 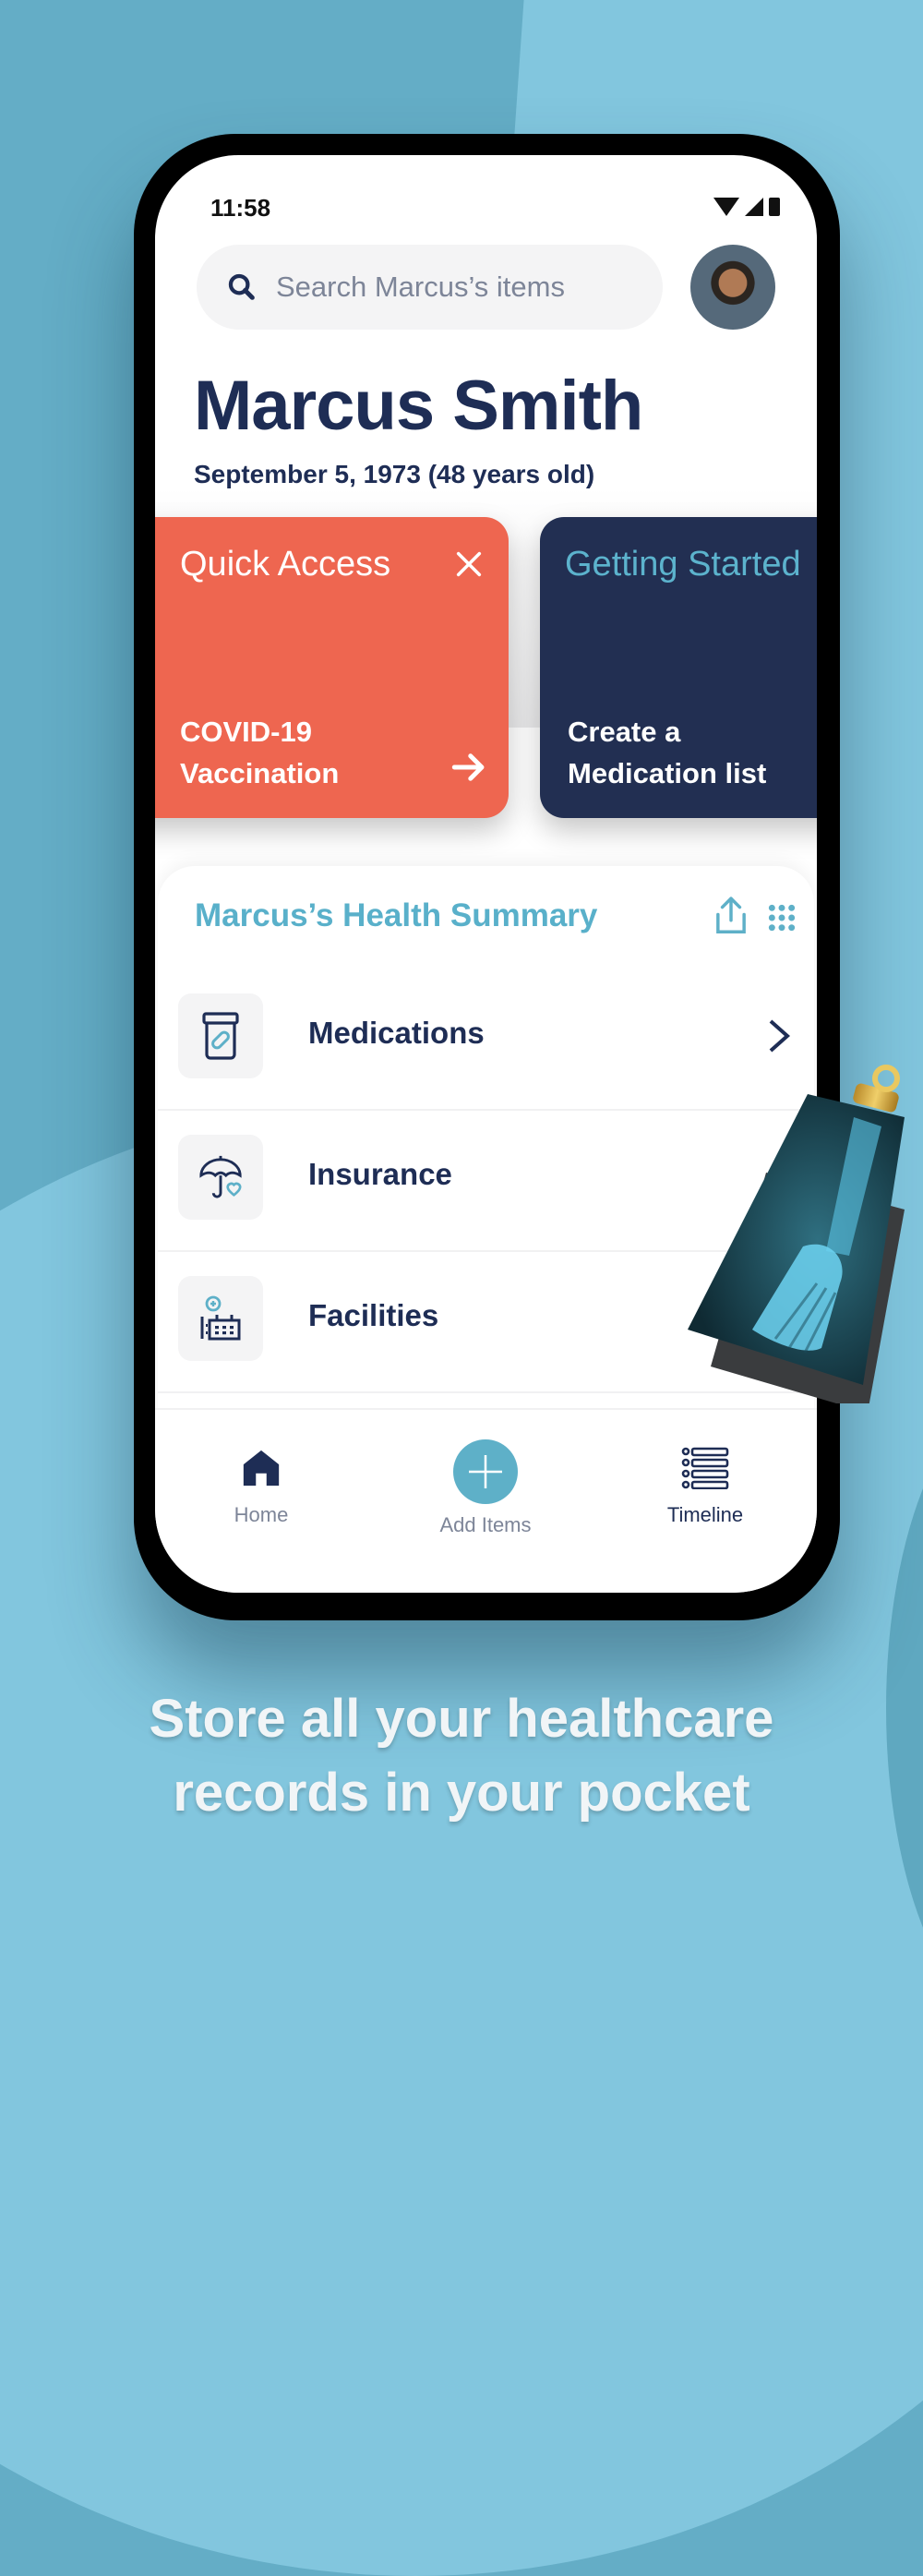 I want to click on plus-icon, so click(x=486, y=1471).